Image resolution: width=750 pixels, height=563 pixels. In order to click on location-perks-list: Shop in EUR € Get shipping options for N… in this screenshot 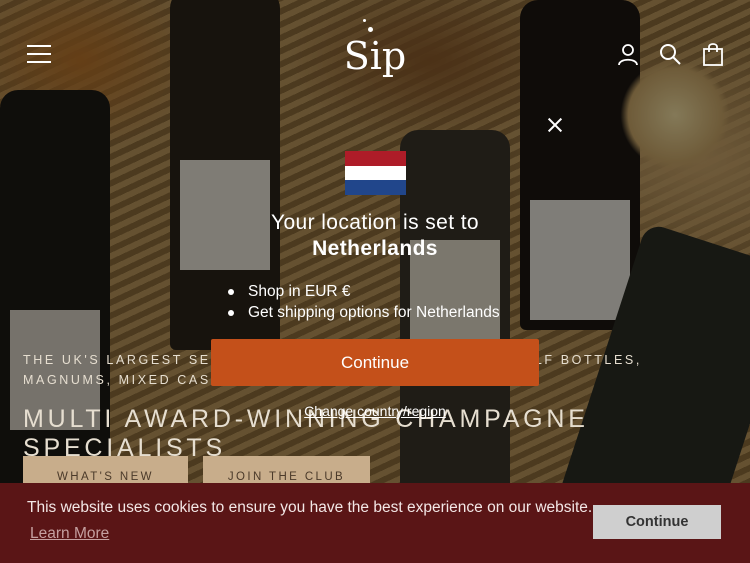, I will do `click(364, 303)`.